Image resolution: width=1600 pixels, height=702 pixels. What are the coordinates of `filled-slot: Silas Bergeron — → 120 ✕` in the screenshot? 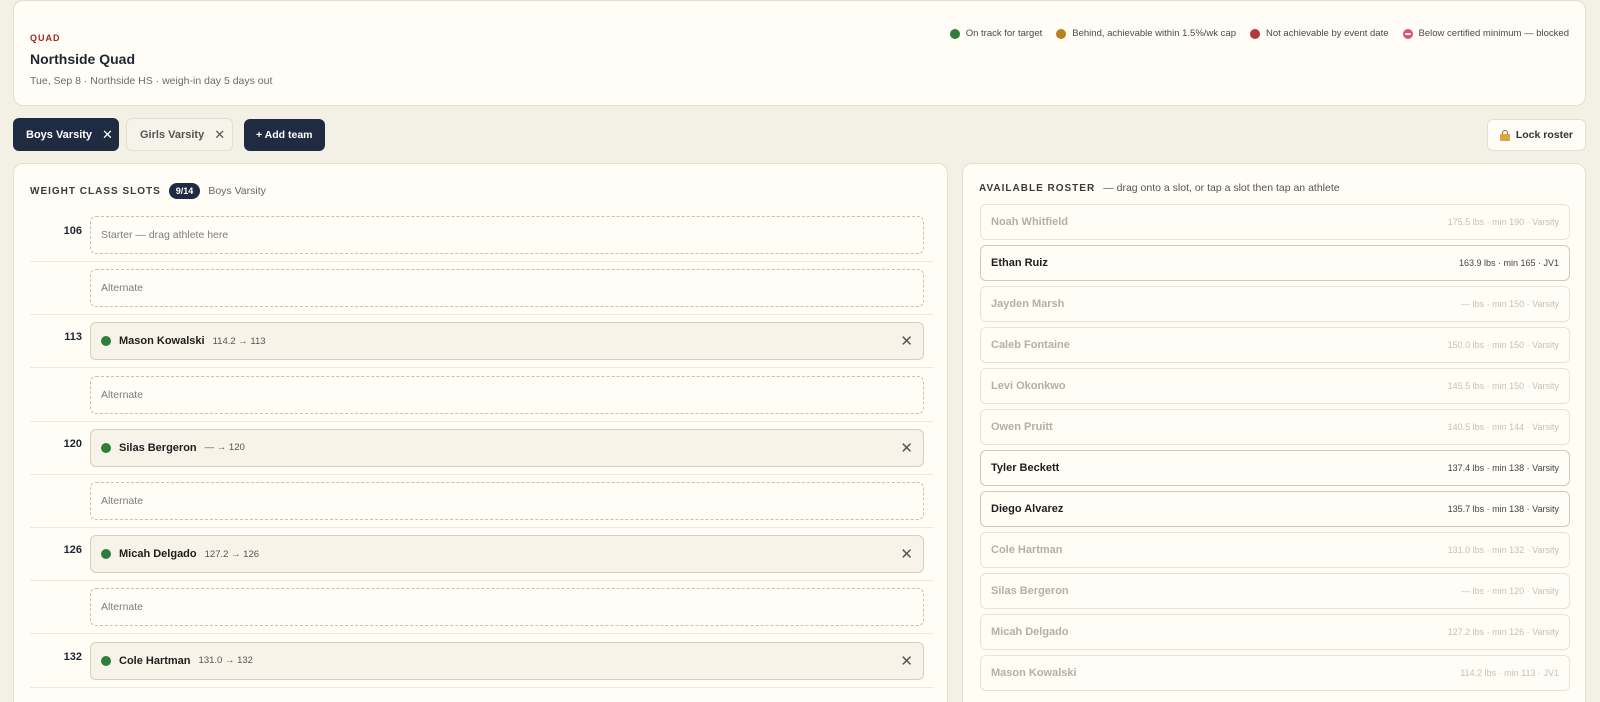 It's located at (507, 447).